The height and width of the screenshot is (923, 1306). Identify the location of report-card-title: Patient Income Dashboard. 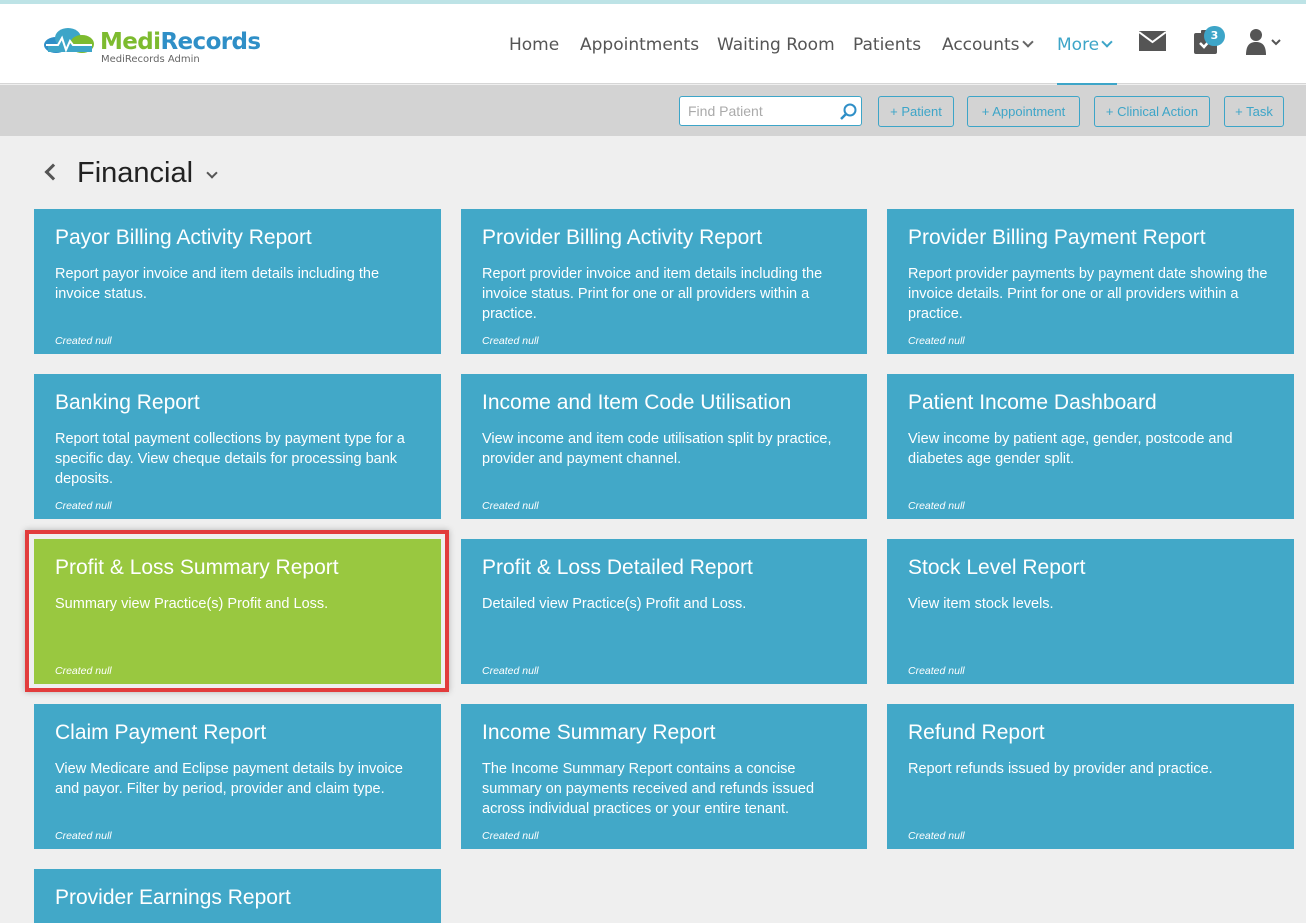
(1032, 402).